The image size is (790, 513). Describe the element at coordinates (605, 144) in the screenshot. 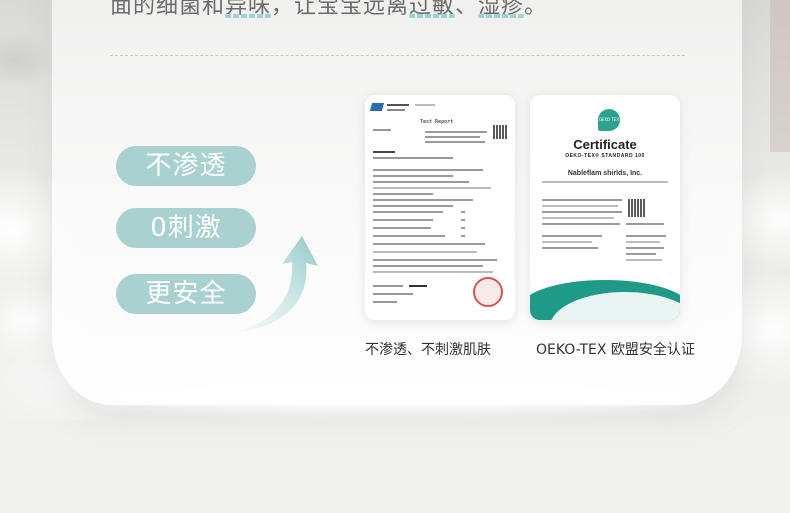

I see `certificate-title: Certificate` at that location.